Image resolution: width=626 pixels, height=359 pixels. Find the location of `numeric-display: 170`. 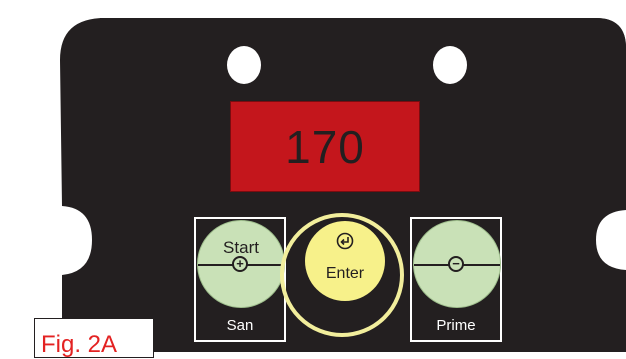

numeric-display: 170 is located at coordinates (325, 146).